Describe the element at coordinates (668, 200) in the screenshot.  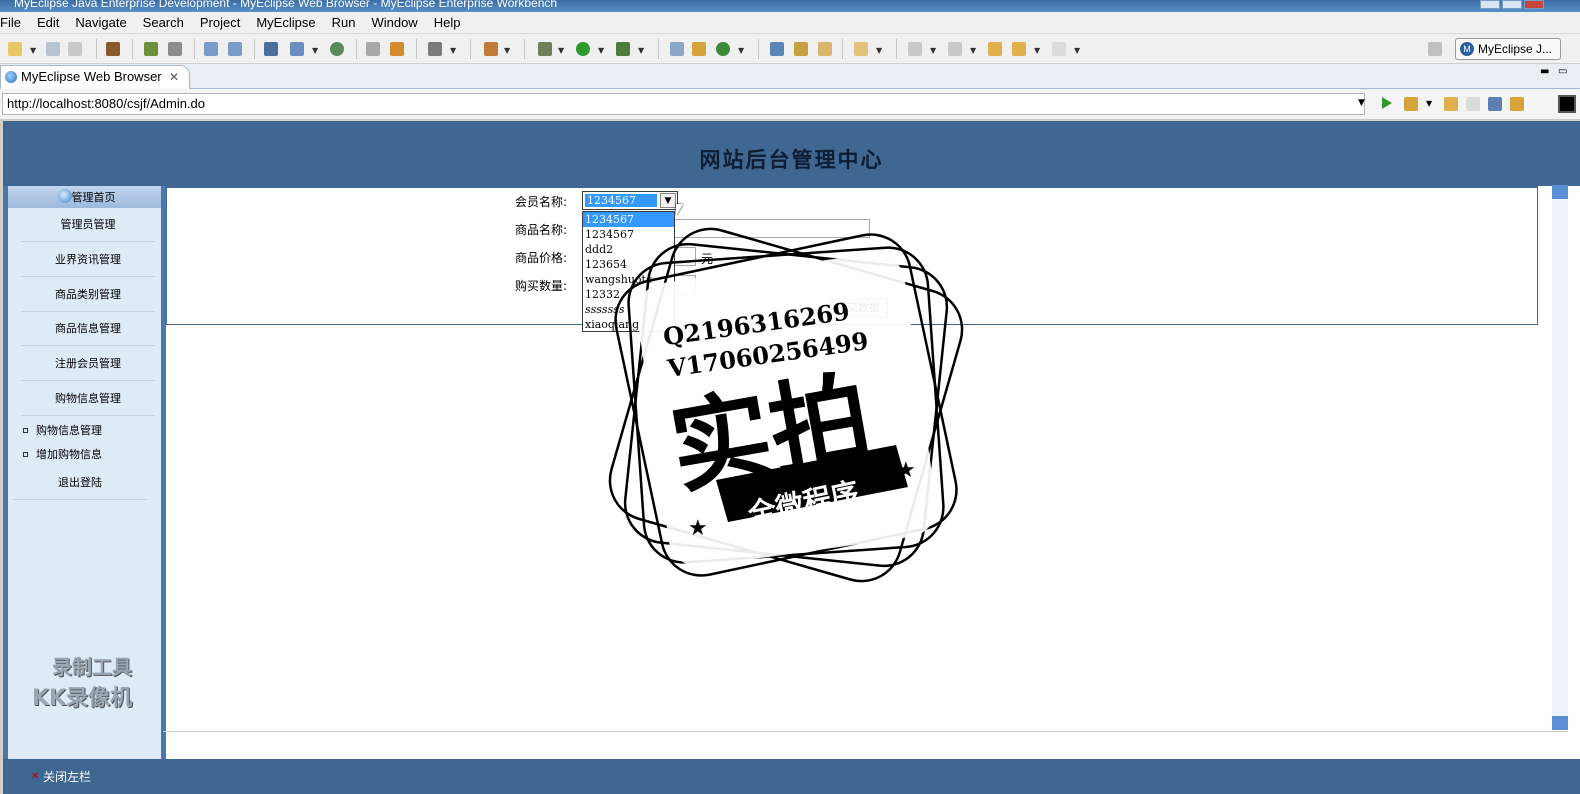
I see `chevron-down-icon: ▼` at that location.